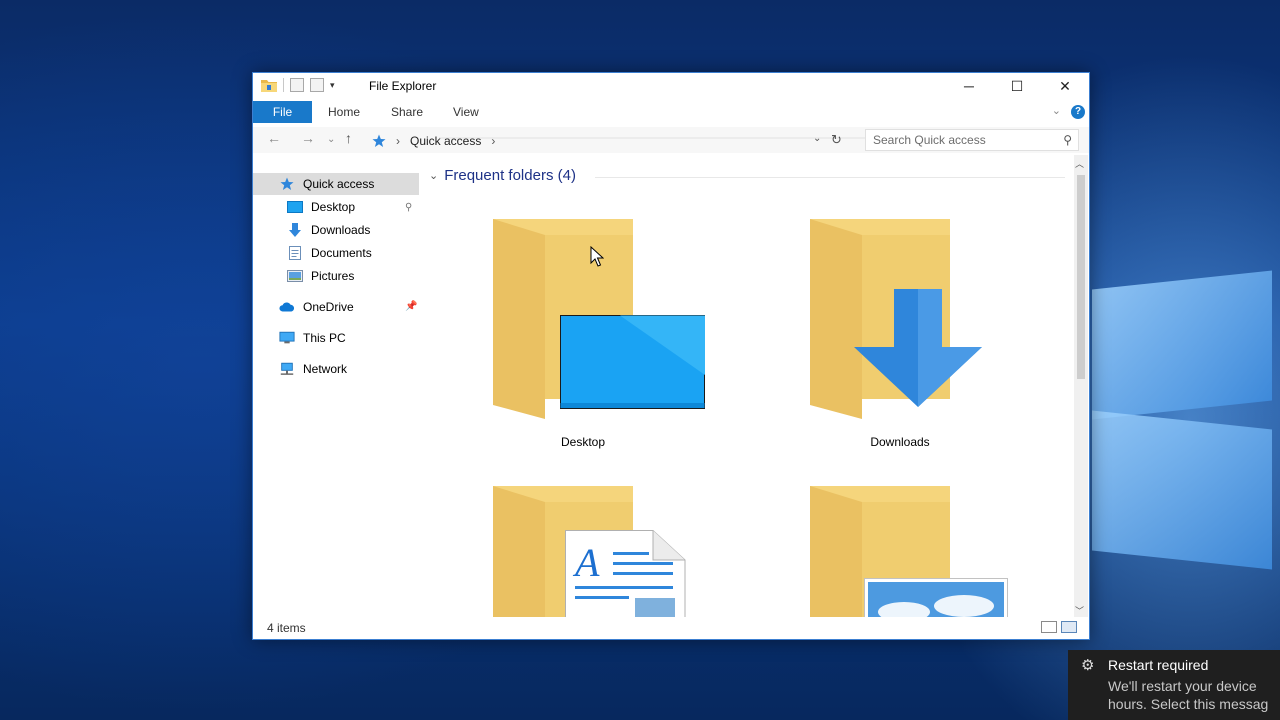 The image size is (1280, 720). Describe the element at coordinates (348, 138) in the screenshot. I see `up-button: ↑` at that location.